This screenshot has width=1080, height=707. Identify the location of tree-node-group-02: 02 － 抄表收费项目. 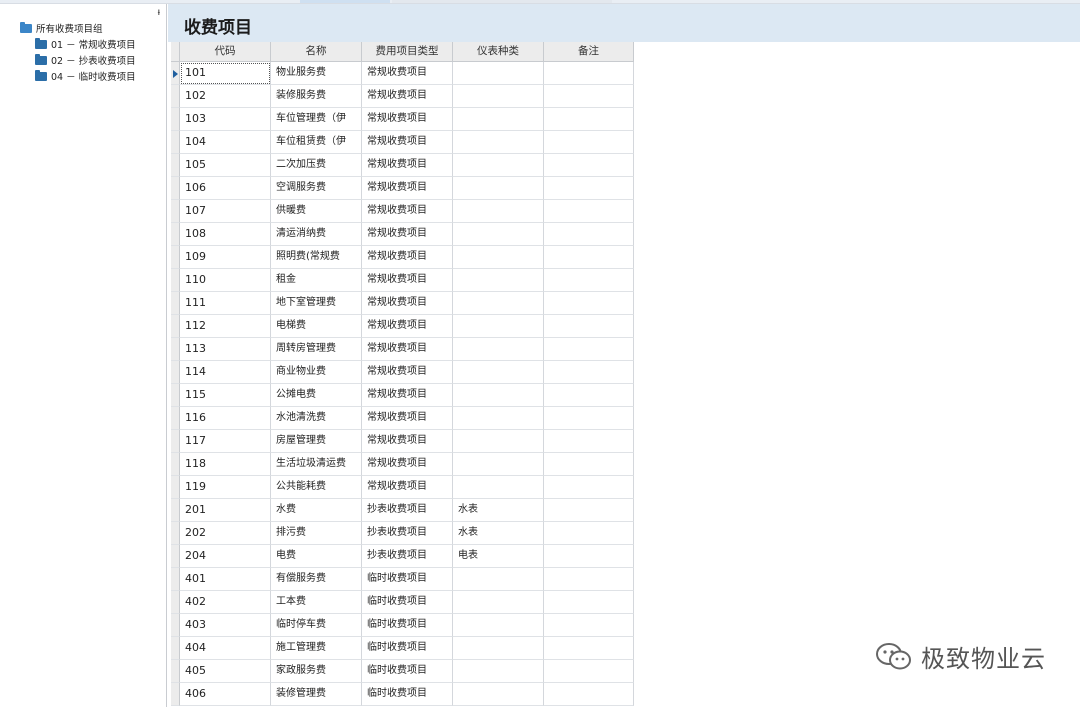
(83, 62).